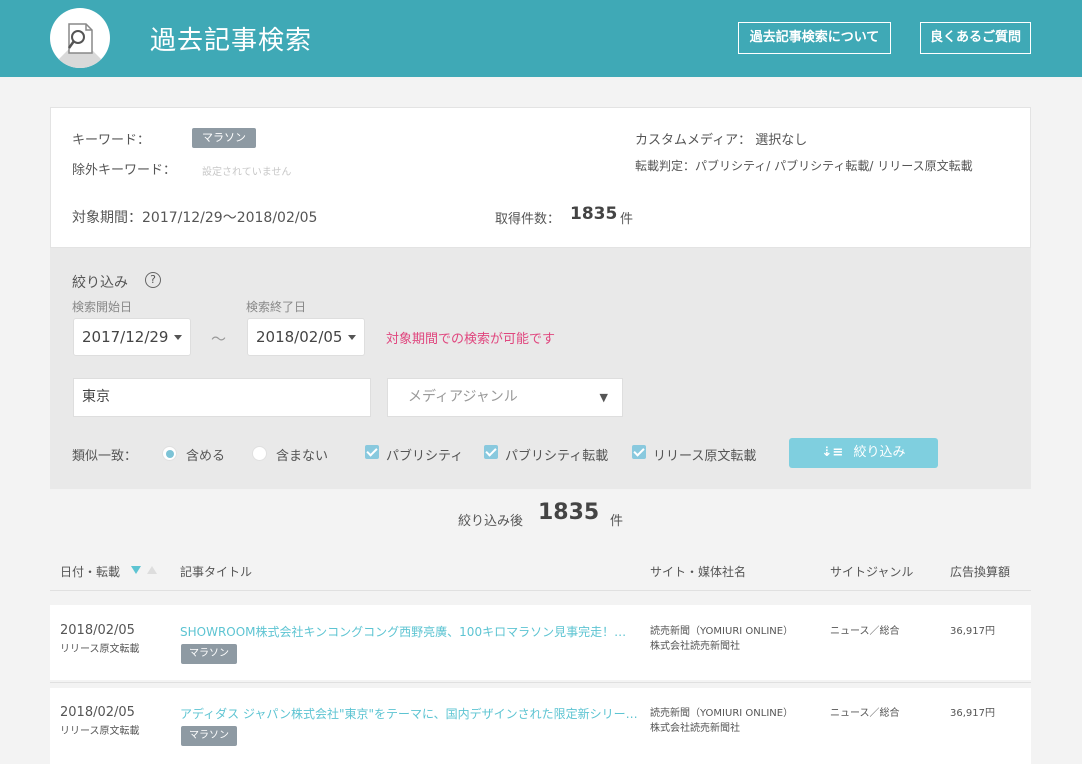 The image size is (1082, 764). What do you see at coordinates (102, 307) in the screenshot?
I see `start-date-label: 検索開始日` at bounding box center [102, 307].